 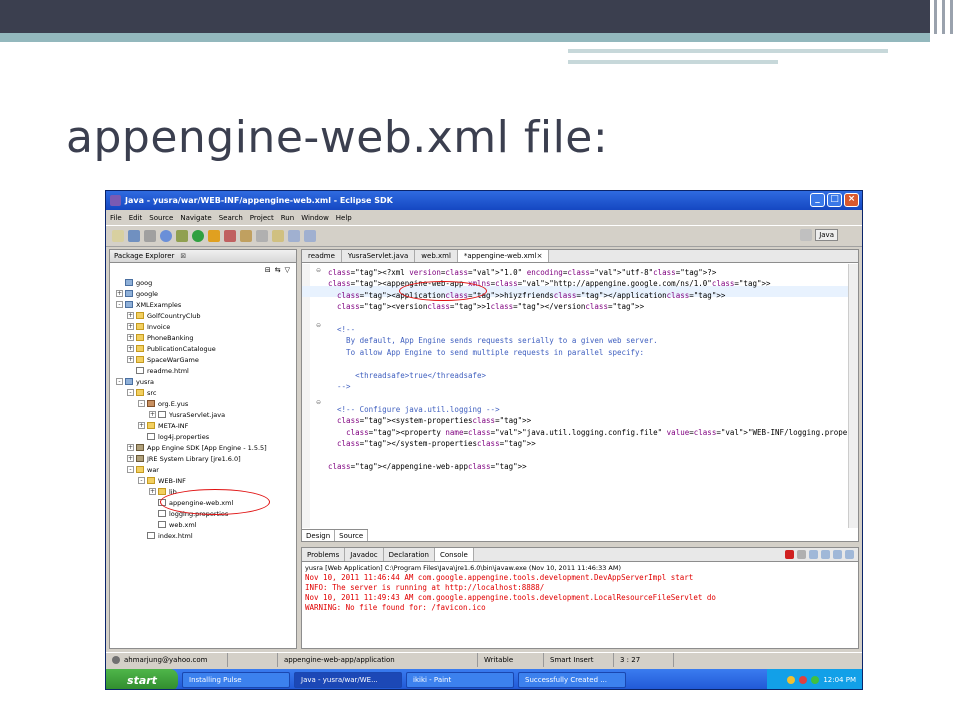 I want to click on package-explorer-tab: Package Explorer ⊠, so click(x=203, y=256).